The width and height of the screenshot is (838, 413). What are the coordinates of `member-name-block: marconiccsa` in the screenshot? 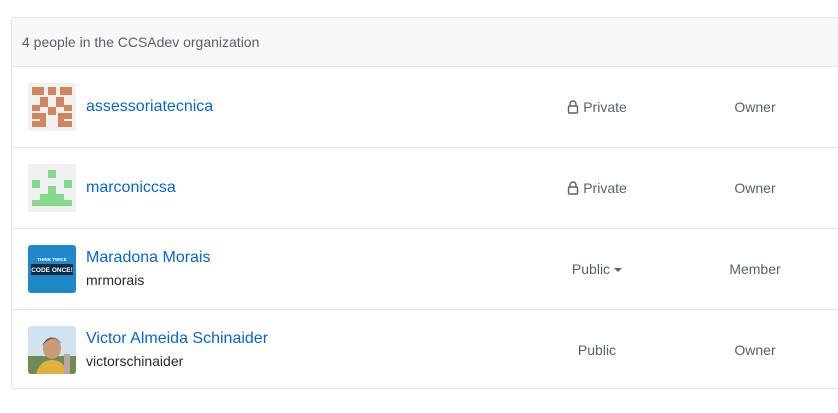 It's located at (131, 188).